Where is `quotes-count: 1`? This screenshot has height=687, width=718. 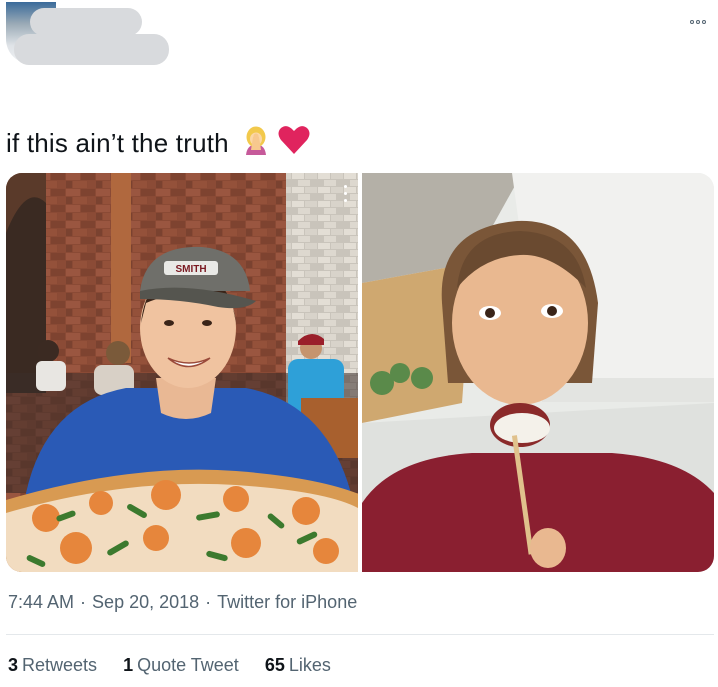 quotes-count: 1 is located at coordinates (128, 665).